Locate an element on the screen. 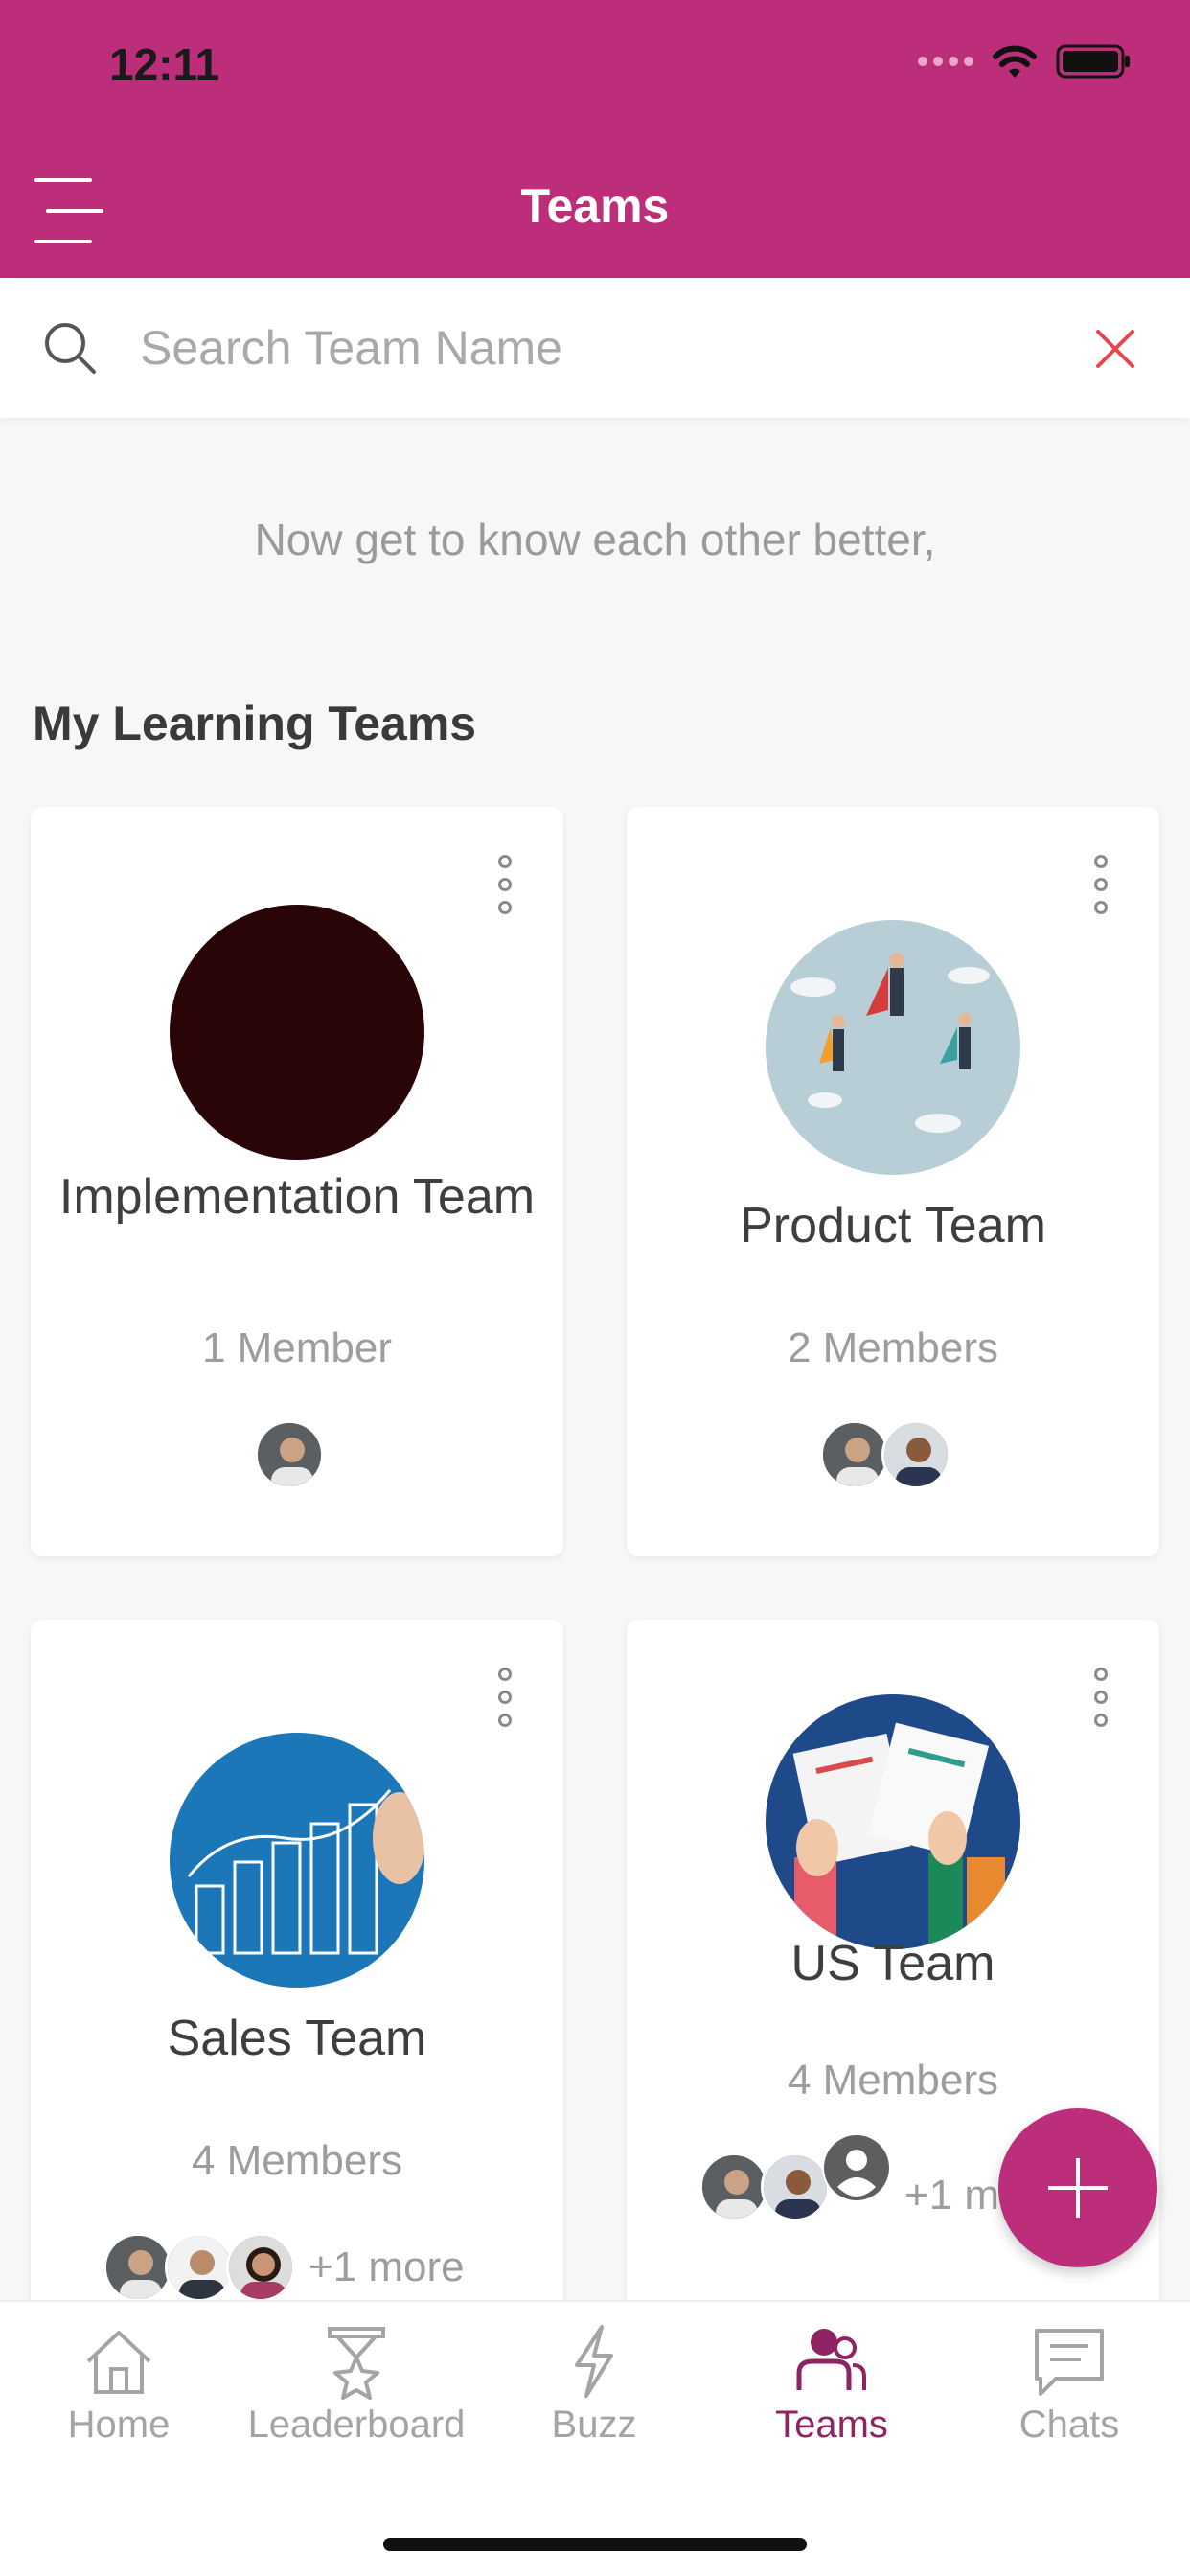  teams-icon is located at coordinates (831, 2359).